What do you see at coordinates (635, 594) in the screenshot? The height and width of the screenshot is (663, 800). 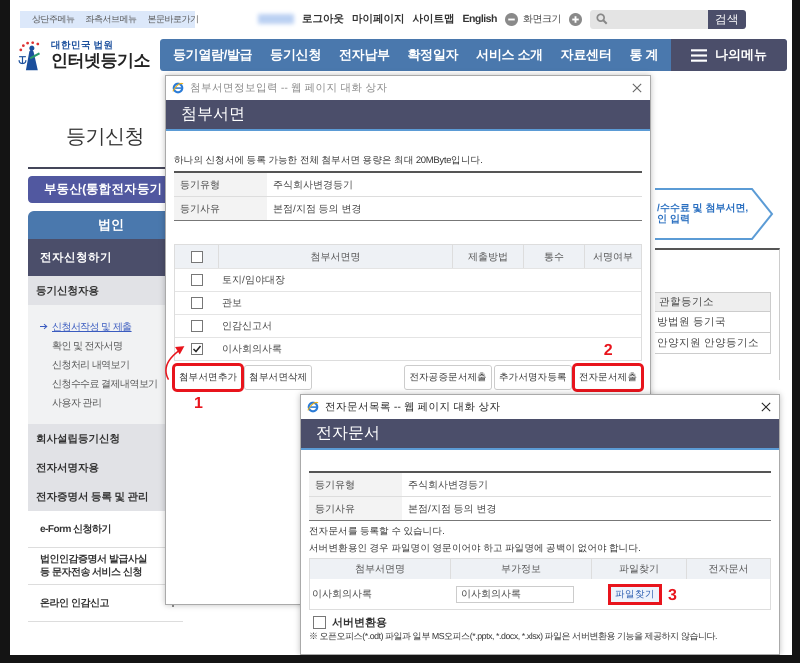 I see `file-browse-button: 파일찾기` at bounding box center [635, 594].